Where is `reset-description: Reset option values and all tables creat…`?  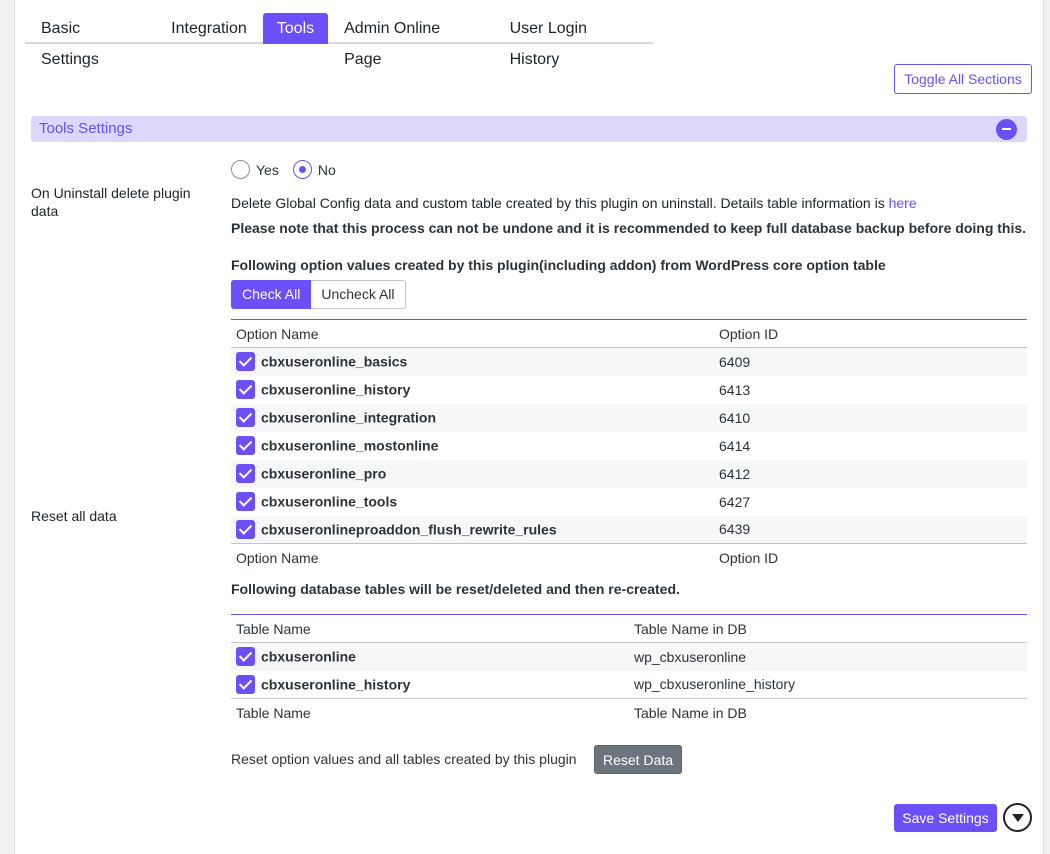
reset-description: Reset option values and all tables creat… is located at coordinates (404, 759).